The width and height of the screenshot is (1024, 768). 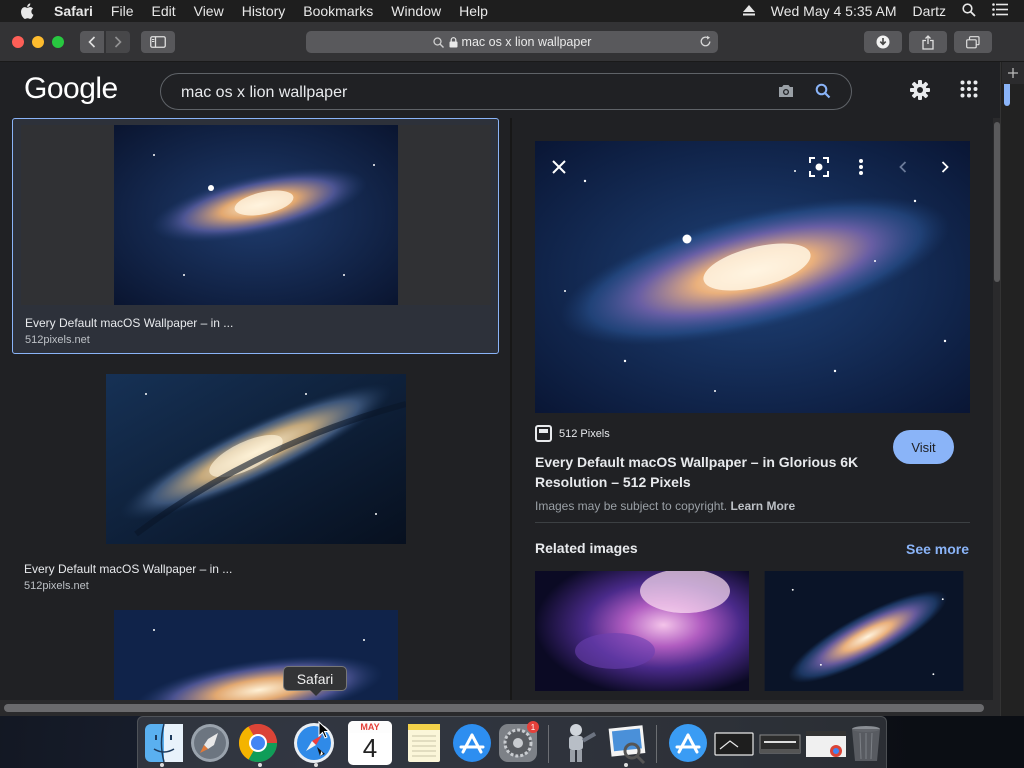 I want to click on notes-icon, so click(x=424, y=743).